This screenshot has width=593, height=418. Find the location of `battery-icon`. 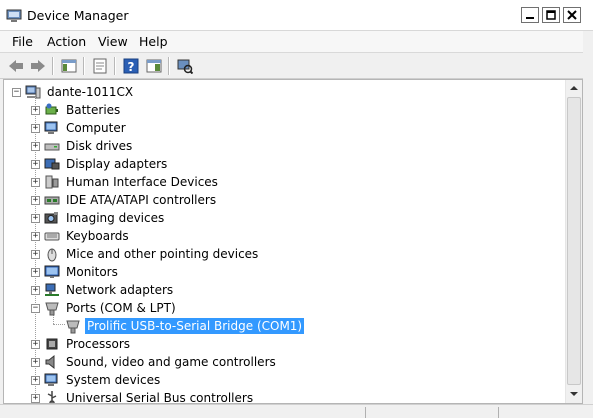

battery-icon is located at coordinates (51, 109).